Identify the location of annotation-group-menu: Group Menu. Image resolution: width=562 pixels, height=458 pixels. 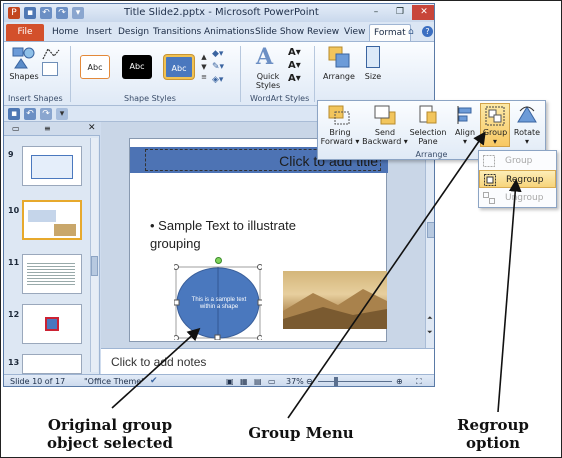
(301, 433).